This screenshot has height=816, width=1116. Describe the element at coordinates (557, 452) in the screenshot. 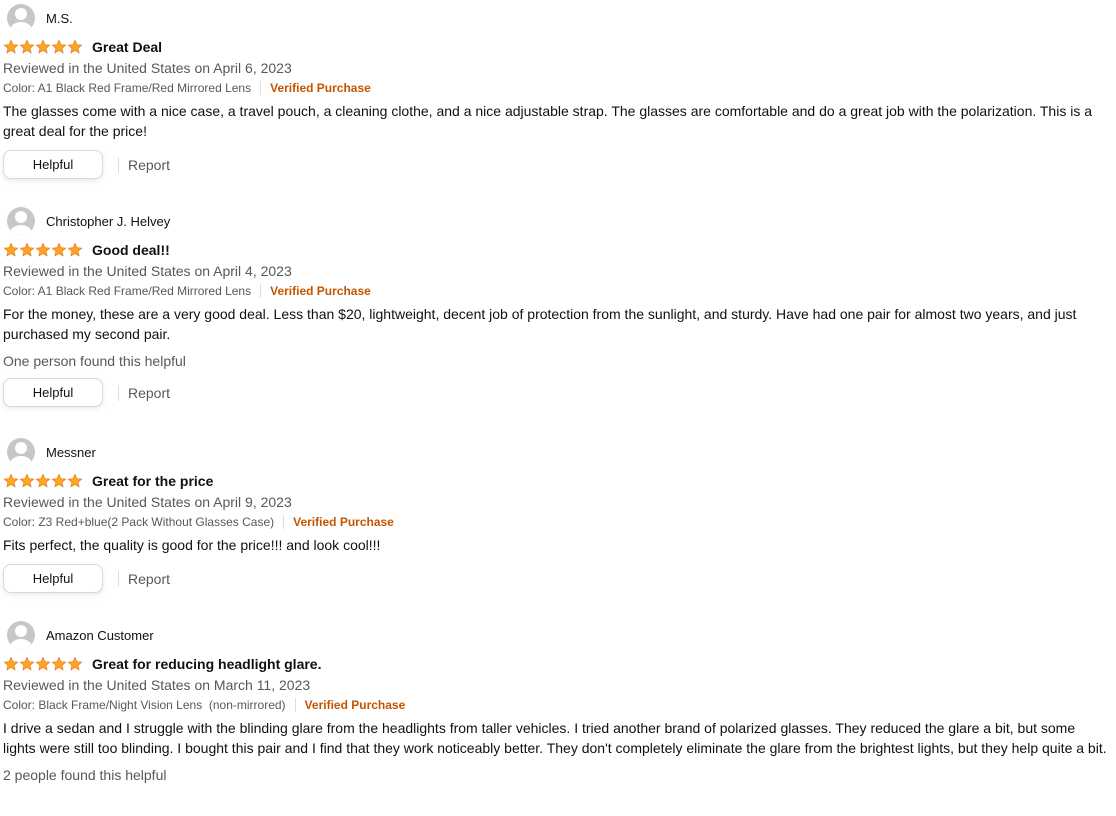

I see `reviewer-profile: Messner` at that location.